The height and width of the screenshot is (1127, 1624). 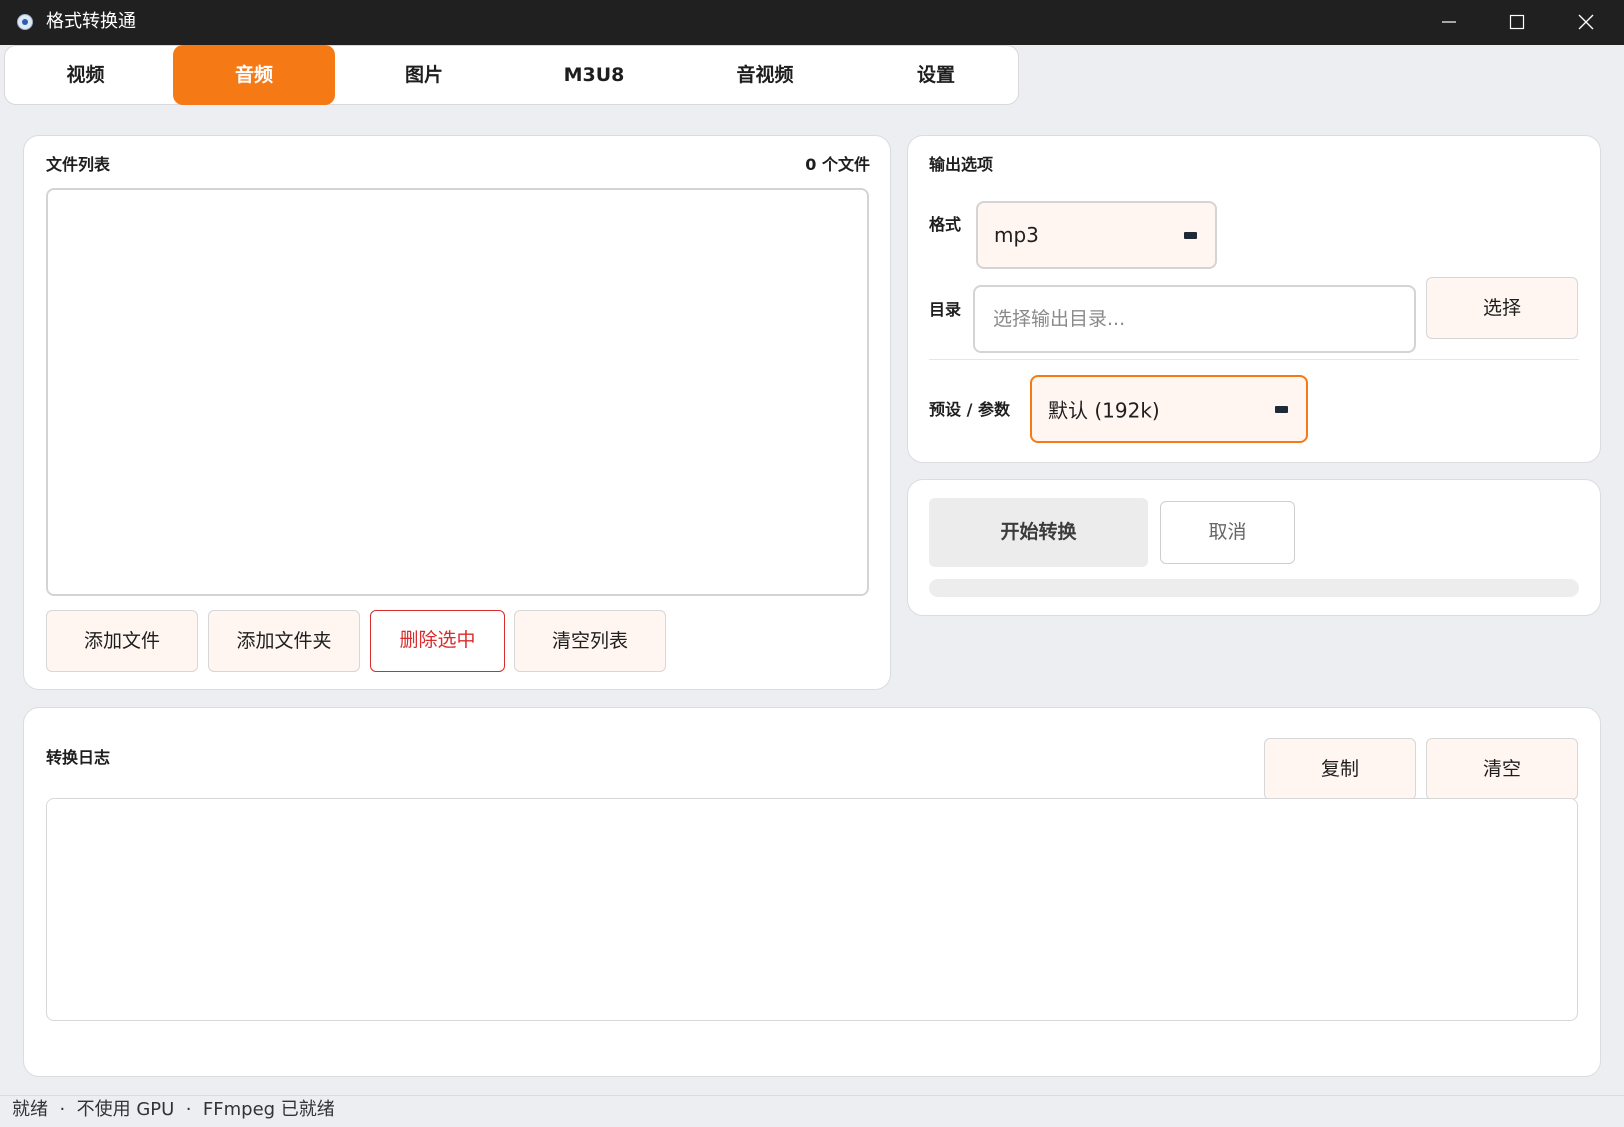 What do you see at coordinates (945, 224) in the screenshot?
I see `format-label: 格式` at bounding box center [945, 224].